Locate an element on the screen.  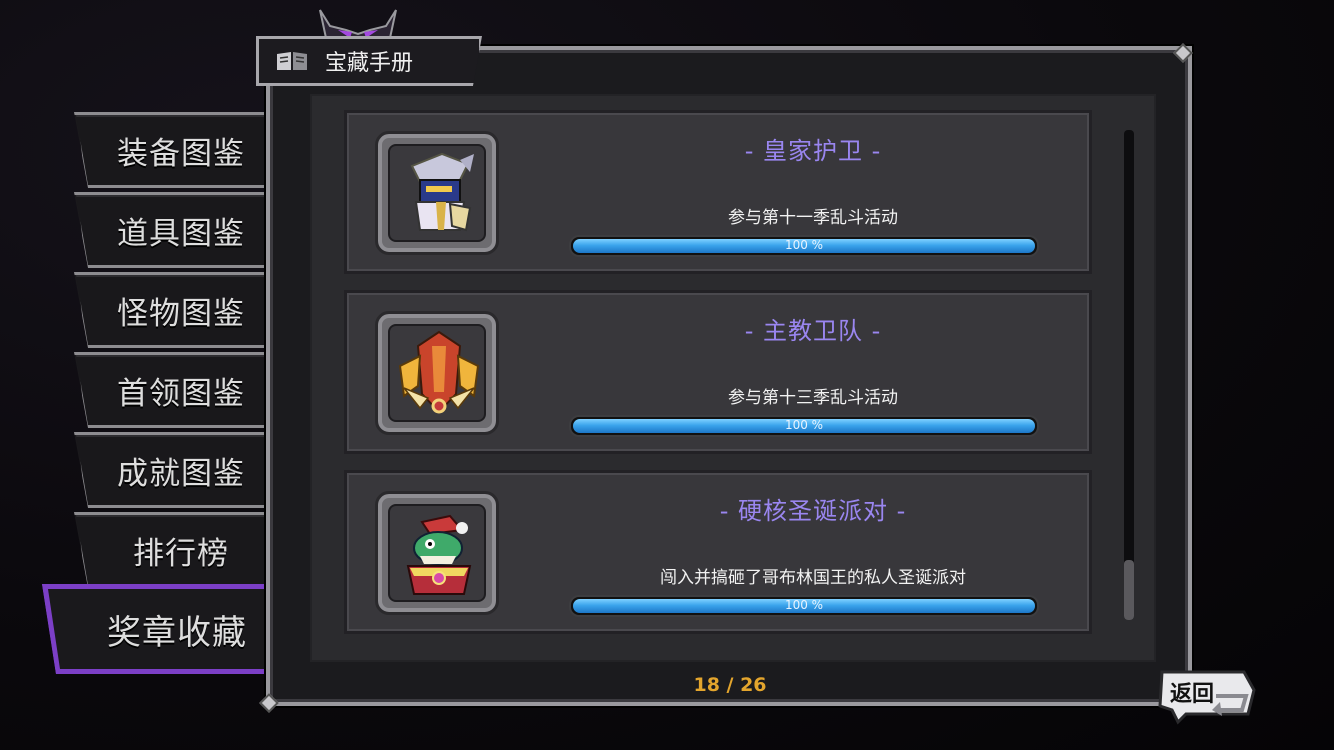
tab-equipment: 装备图鉴 is located at coordinates (170, 150).